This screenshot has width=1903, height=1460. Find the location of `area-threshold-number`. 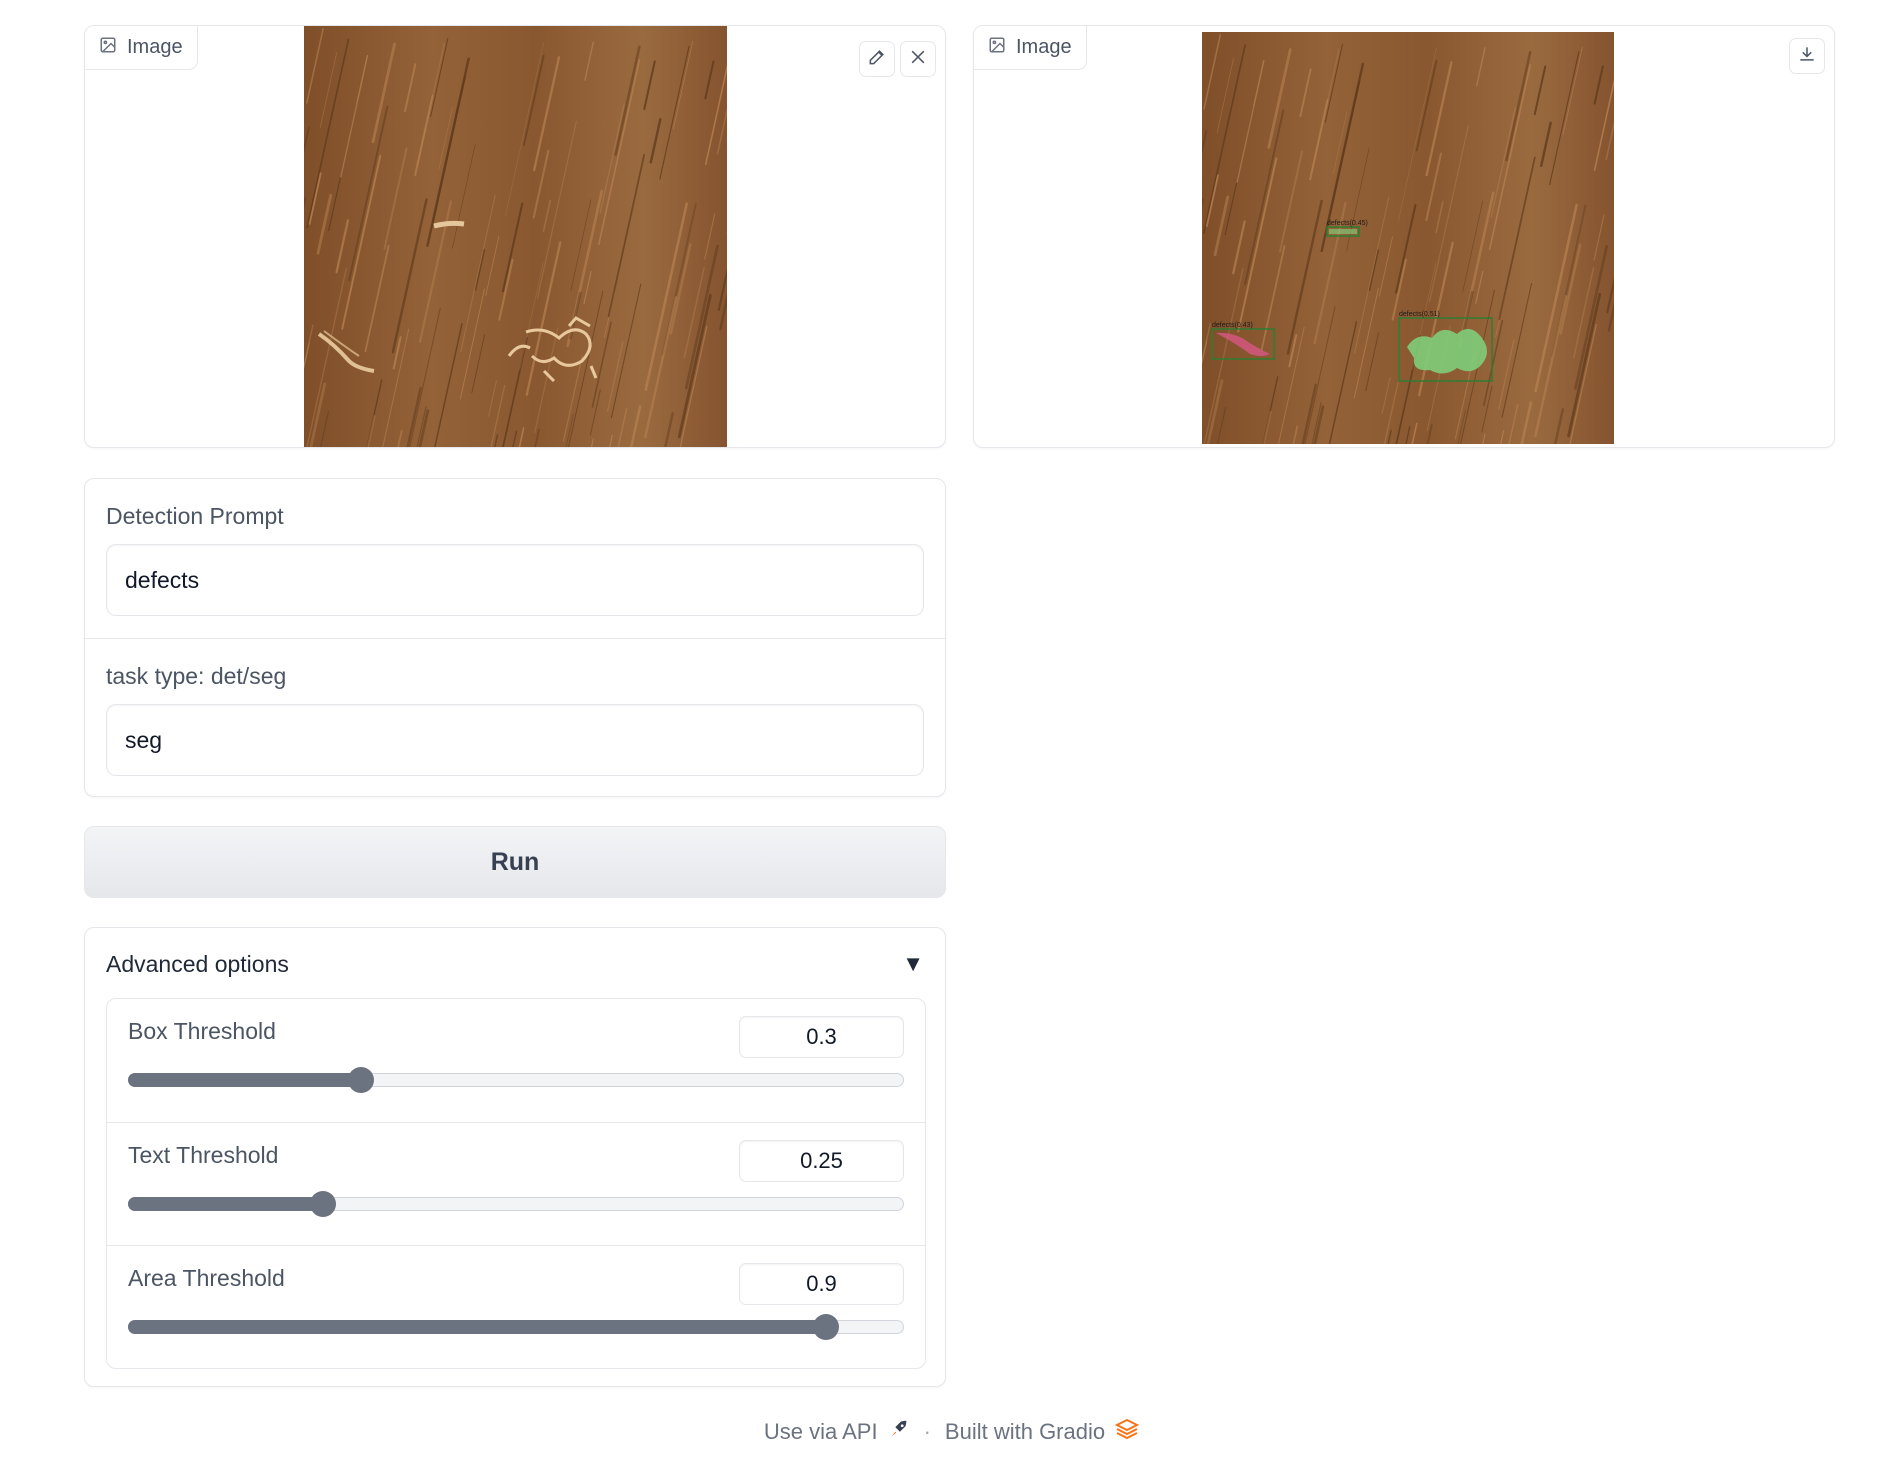

area-threshold-number is located at coordinates (821, 1284).